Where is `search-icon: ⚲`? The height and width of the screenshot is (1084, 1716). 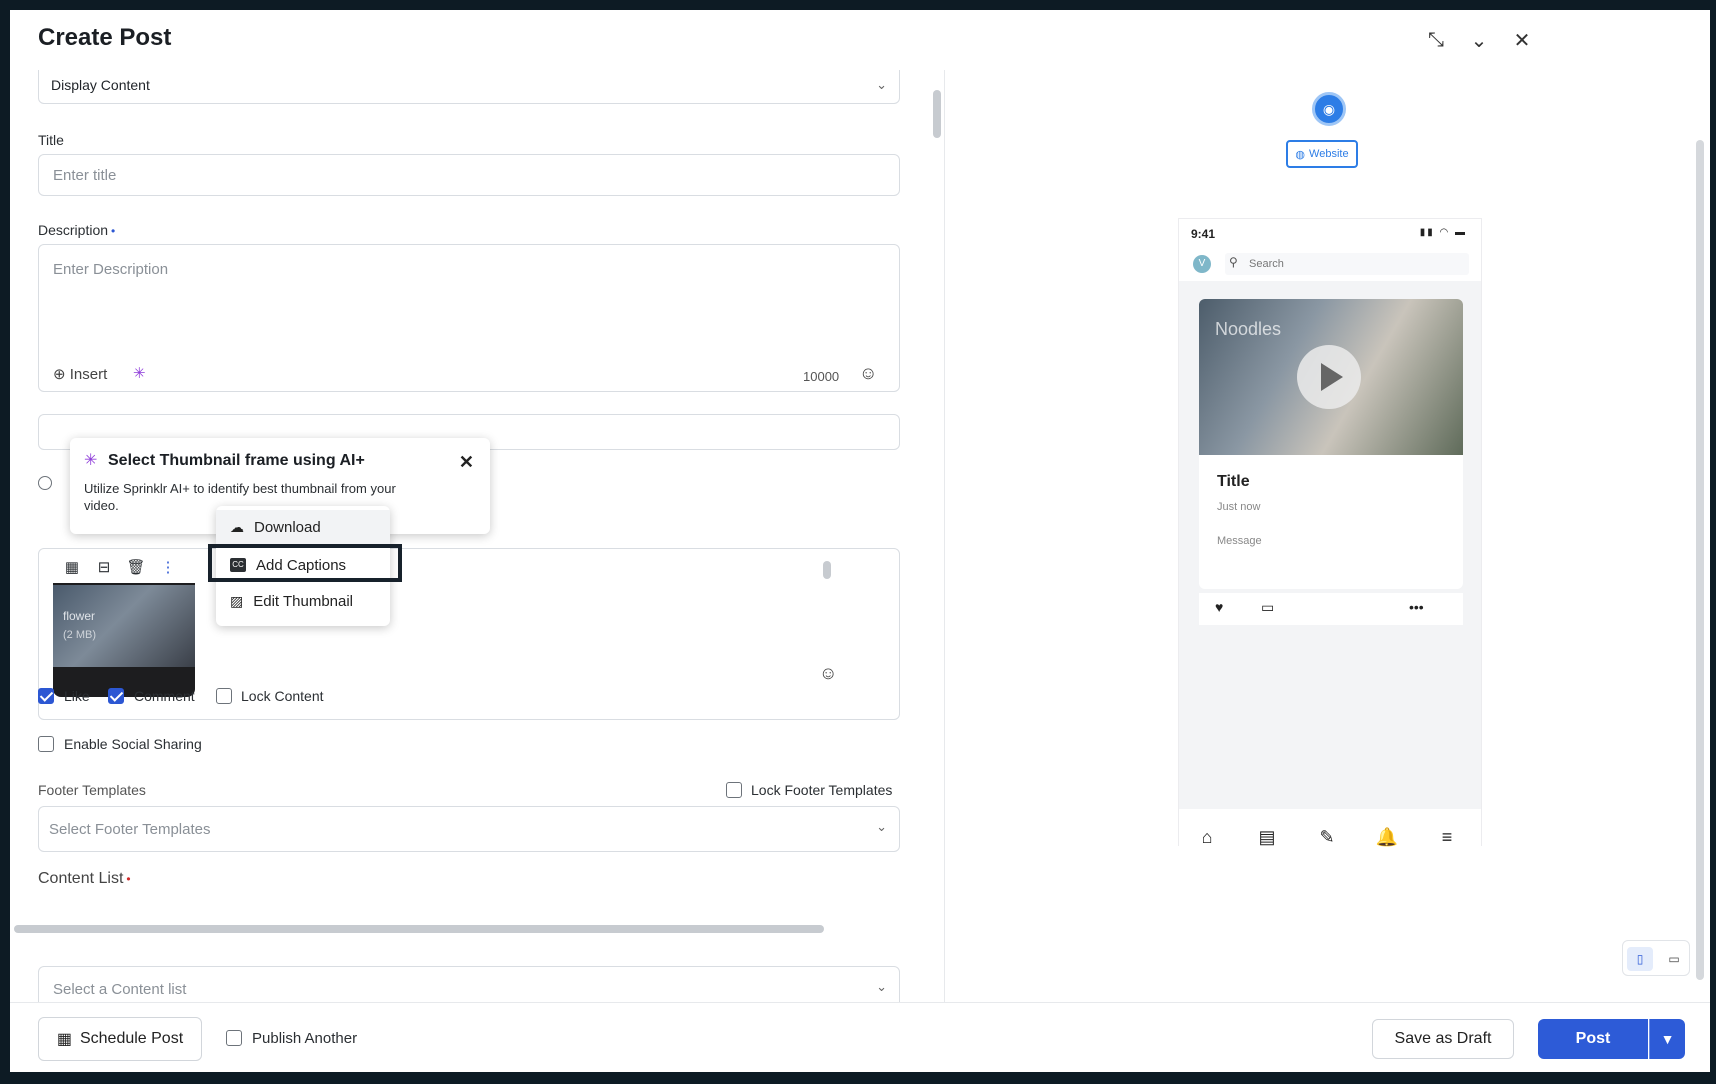 search-icon: ⚲ is located at coordinates (1233, 262).